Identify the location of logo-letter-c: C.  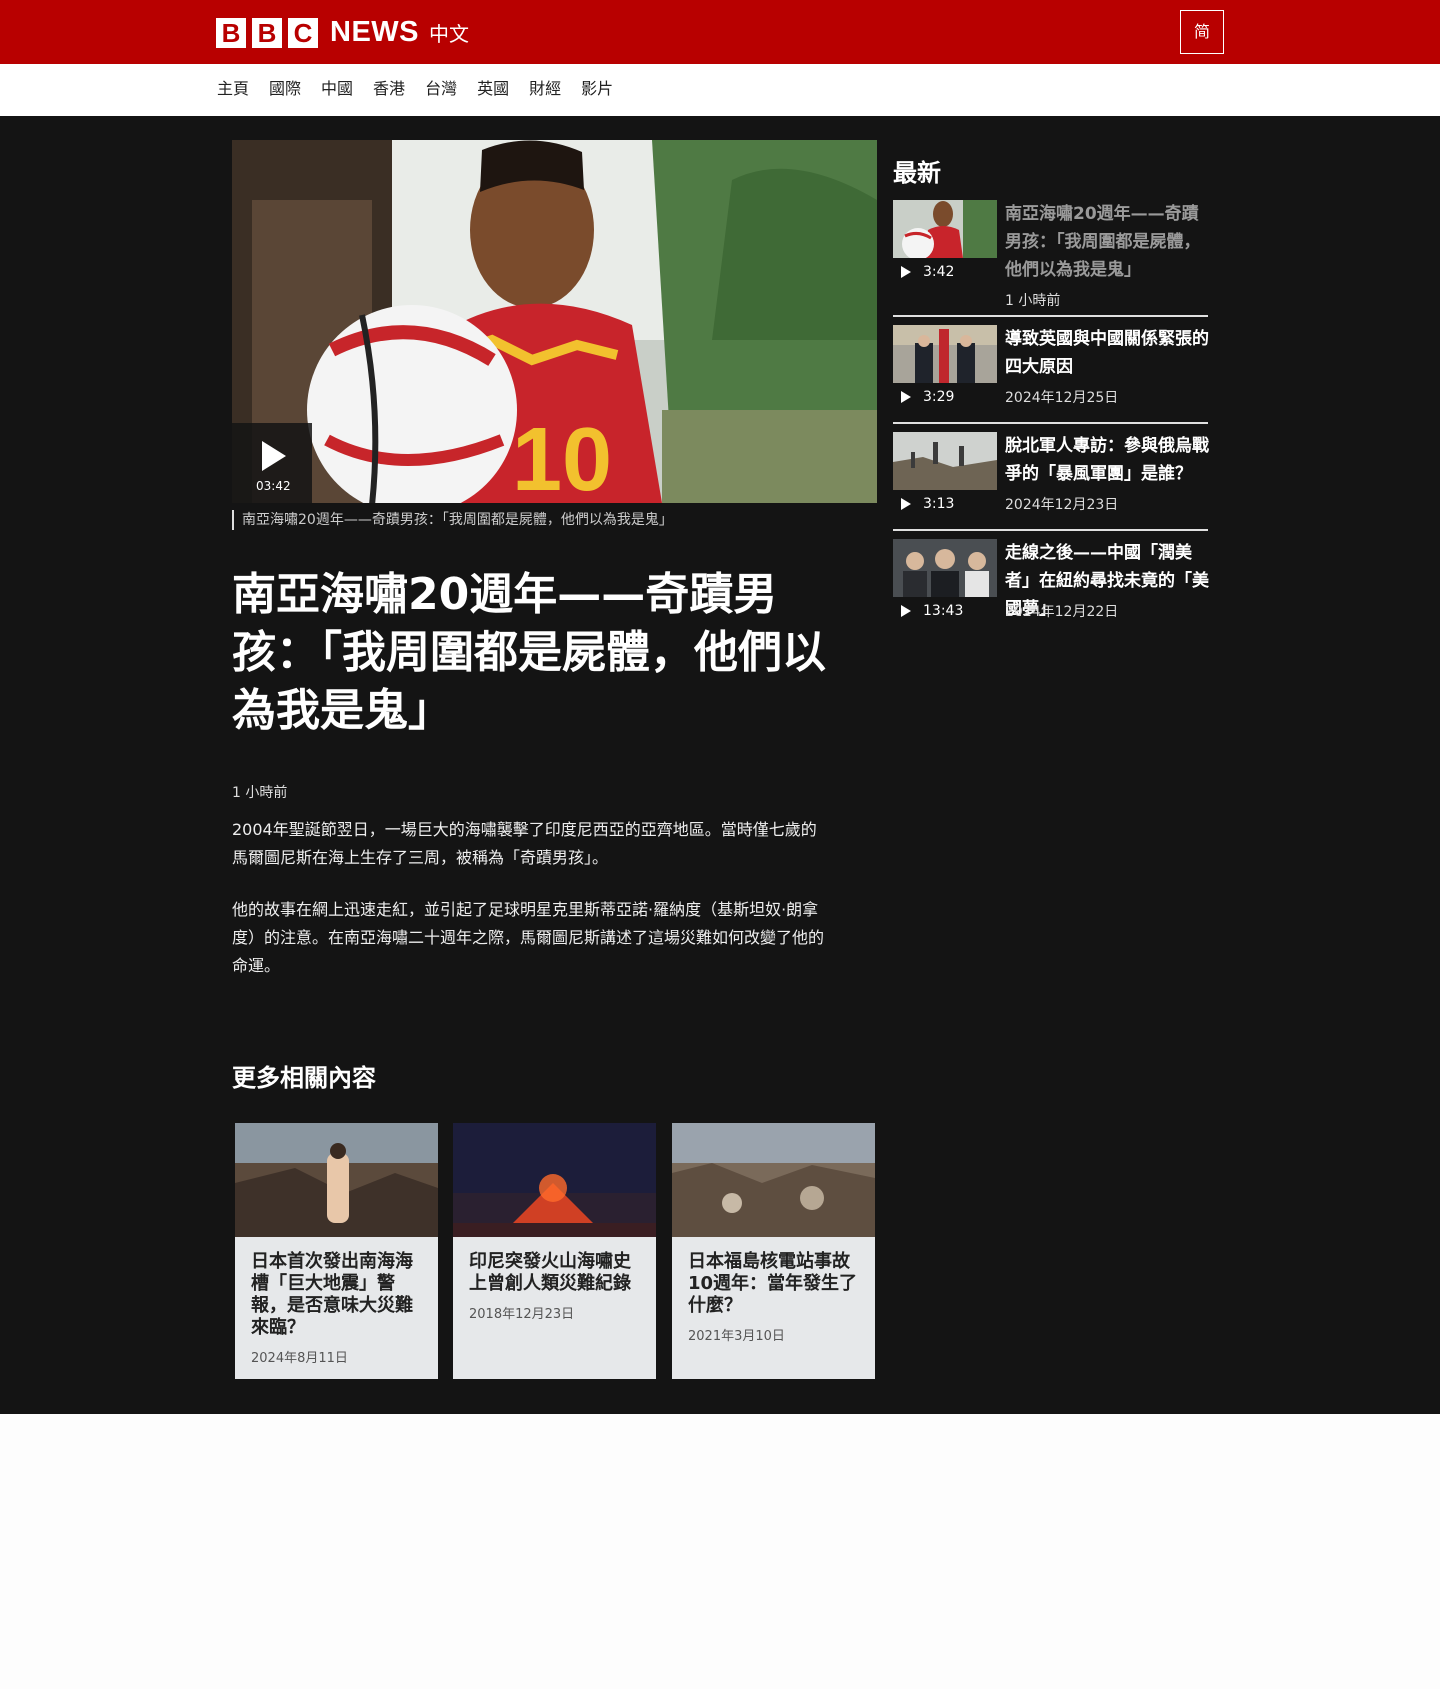
(303, 32).